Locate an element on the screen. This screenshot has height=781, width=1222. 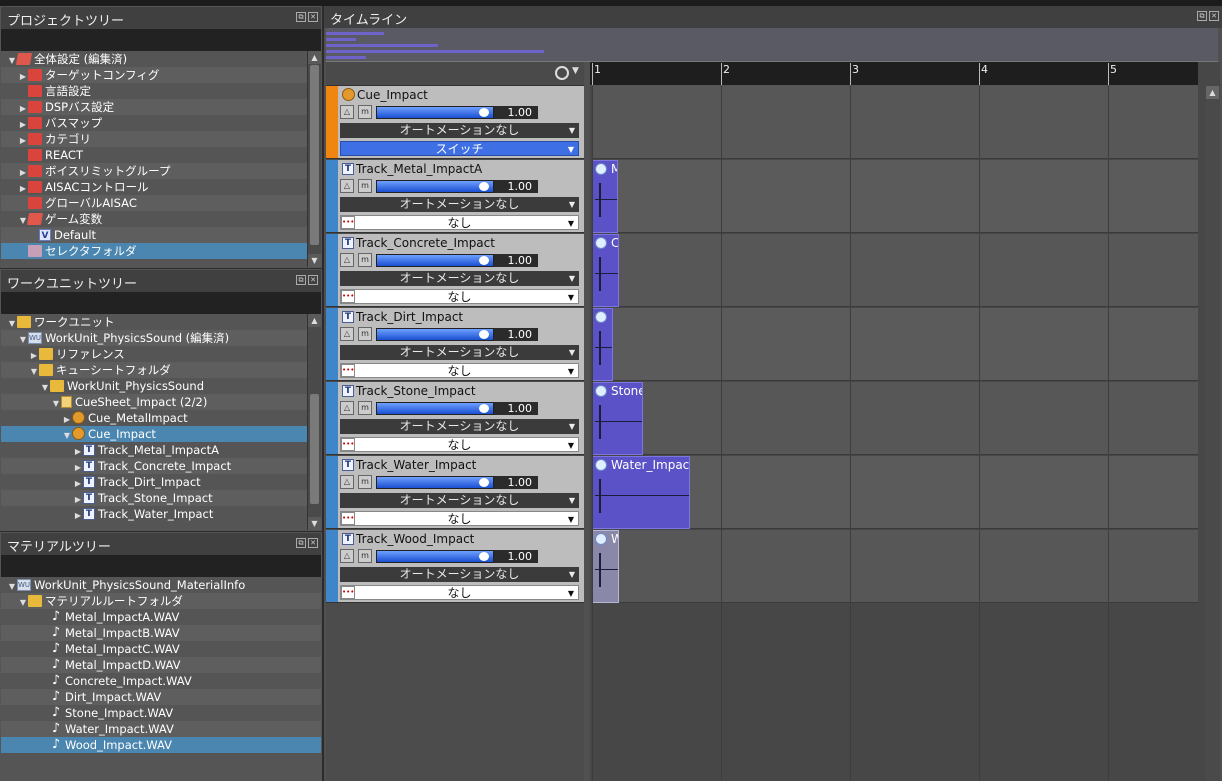
tree-item: ▶ ボイスリミットグループ is located at coordinates (161, 171).